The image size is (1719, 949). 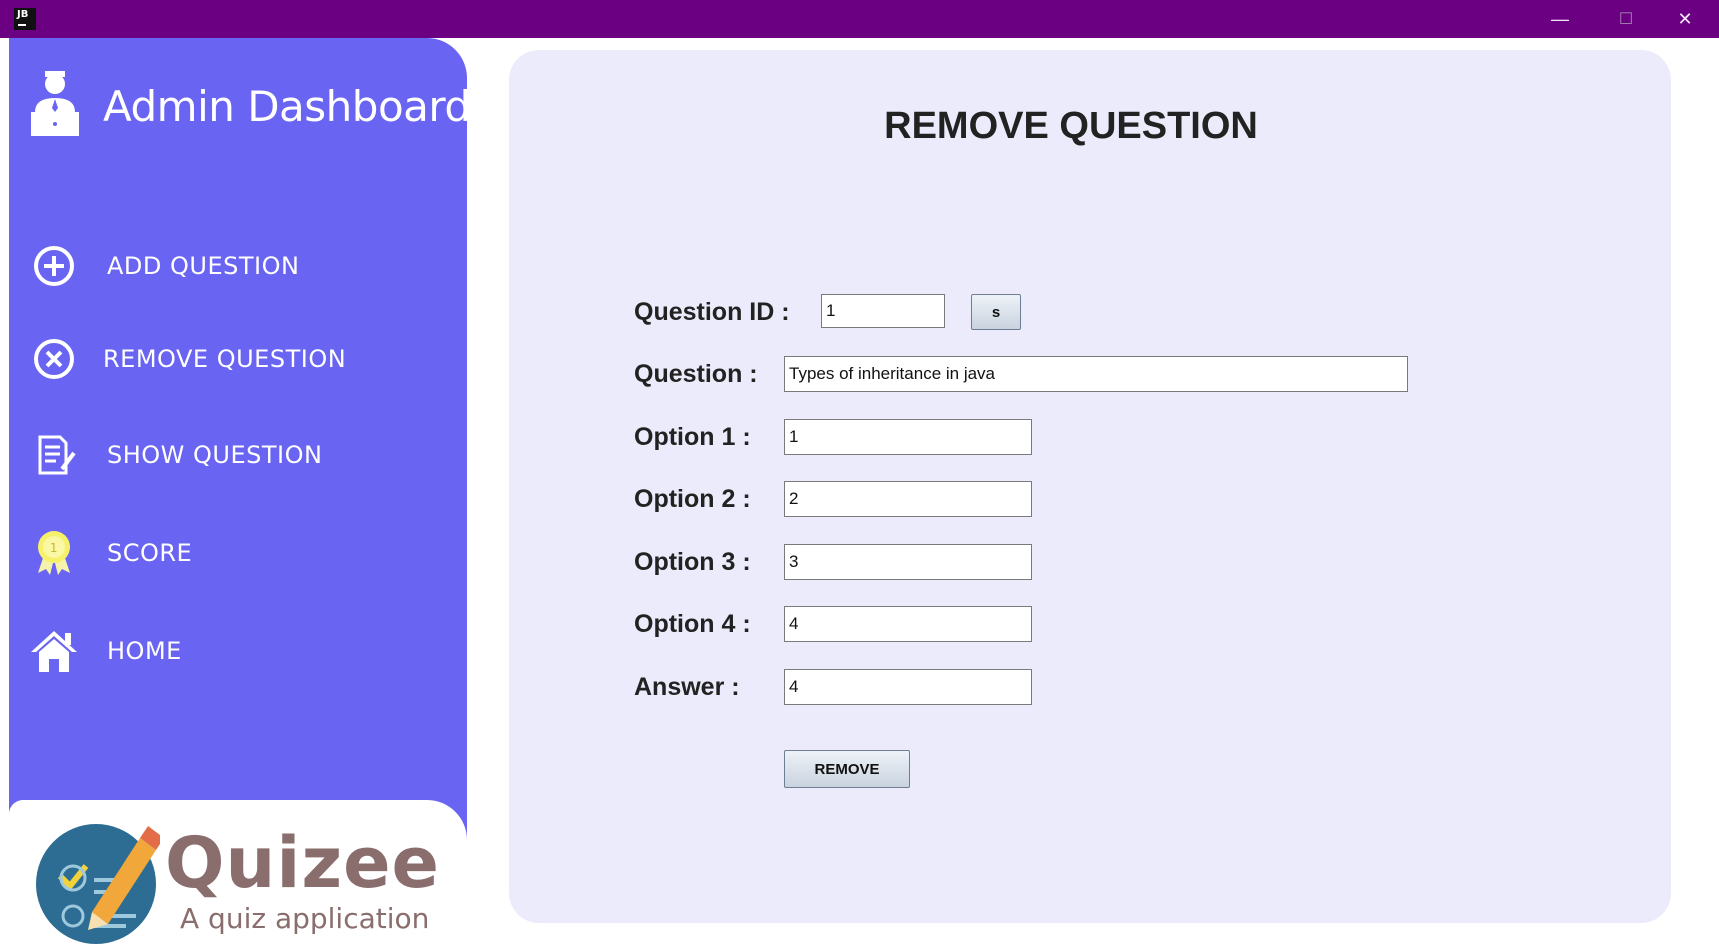 What do you see at coordinates (712, 312) in the screenshot?
I see `question-id-label: Question ID :` at bounding box center [712, 312].